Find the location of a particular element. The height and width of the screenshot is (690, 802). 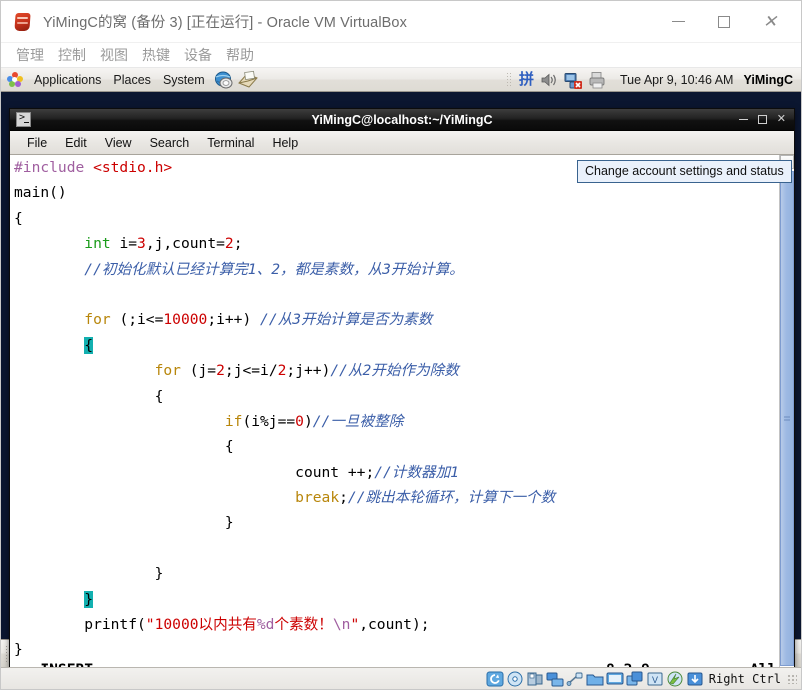

user-menu: YiMingC is located at coordinates (768, 80).